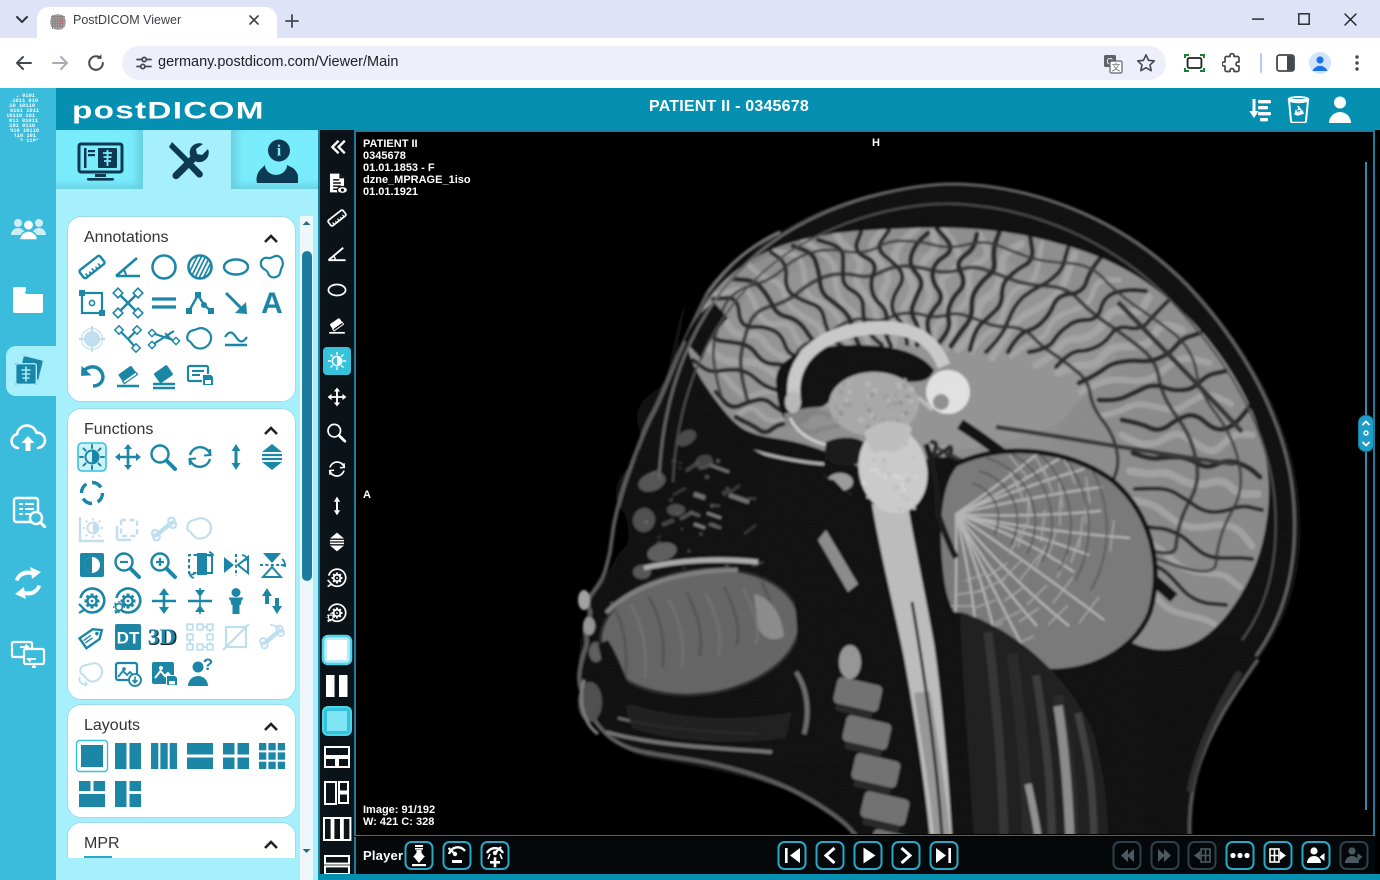 The width and height of the screenshot is (1380, 880). I want to click on svg-text: A, so click(272, 303).